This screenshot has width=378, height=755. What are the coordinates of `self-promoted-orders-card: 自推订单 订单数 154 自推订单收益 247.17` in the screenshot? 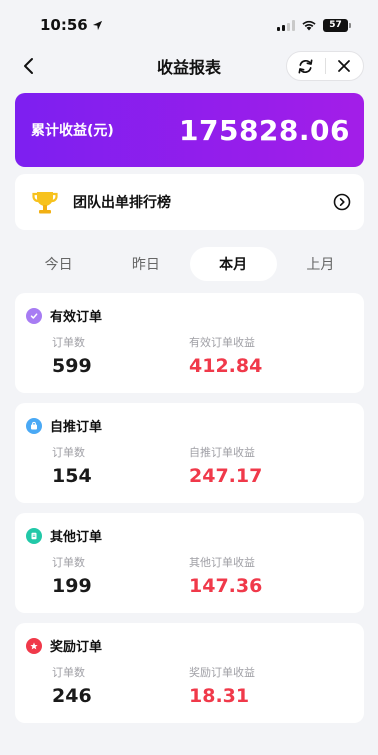 It's located at (189, 453).